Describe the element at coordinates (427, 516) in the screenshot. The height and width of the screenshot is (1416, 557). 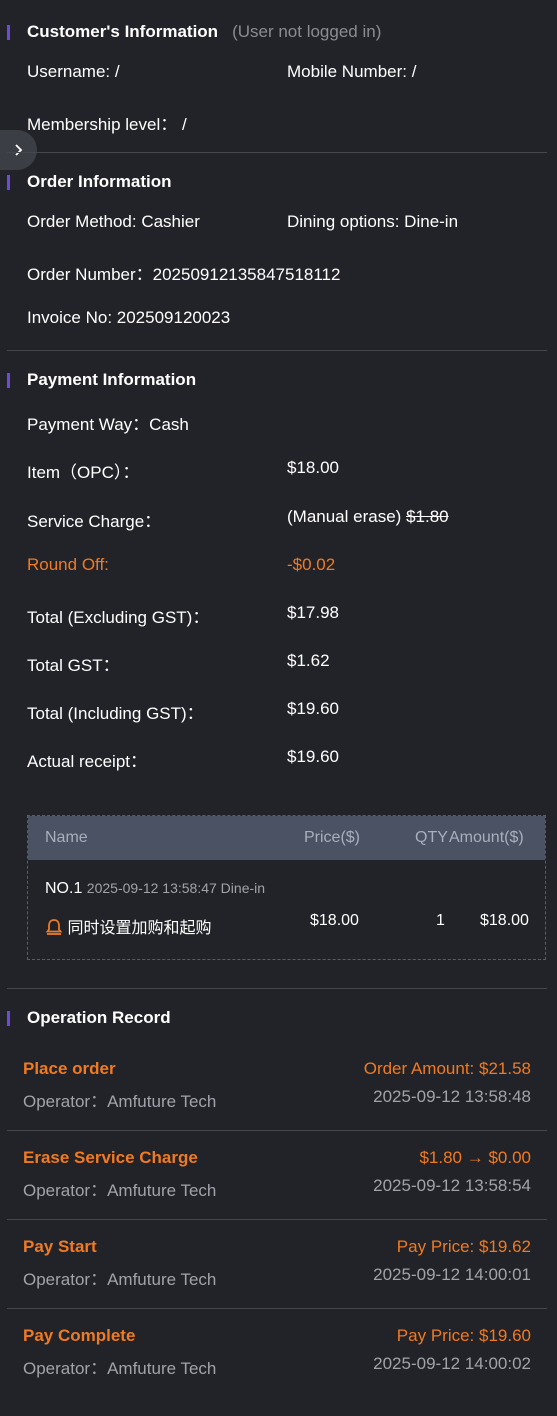
I see `erased-service-charge: $1.80` at that location.